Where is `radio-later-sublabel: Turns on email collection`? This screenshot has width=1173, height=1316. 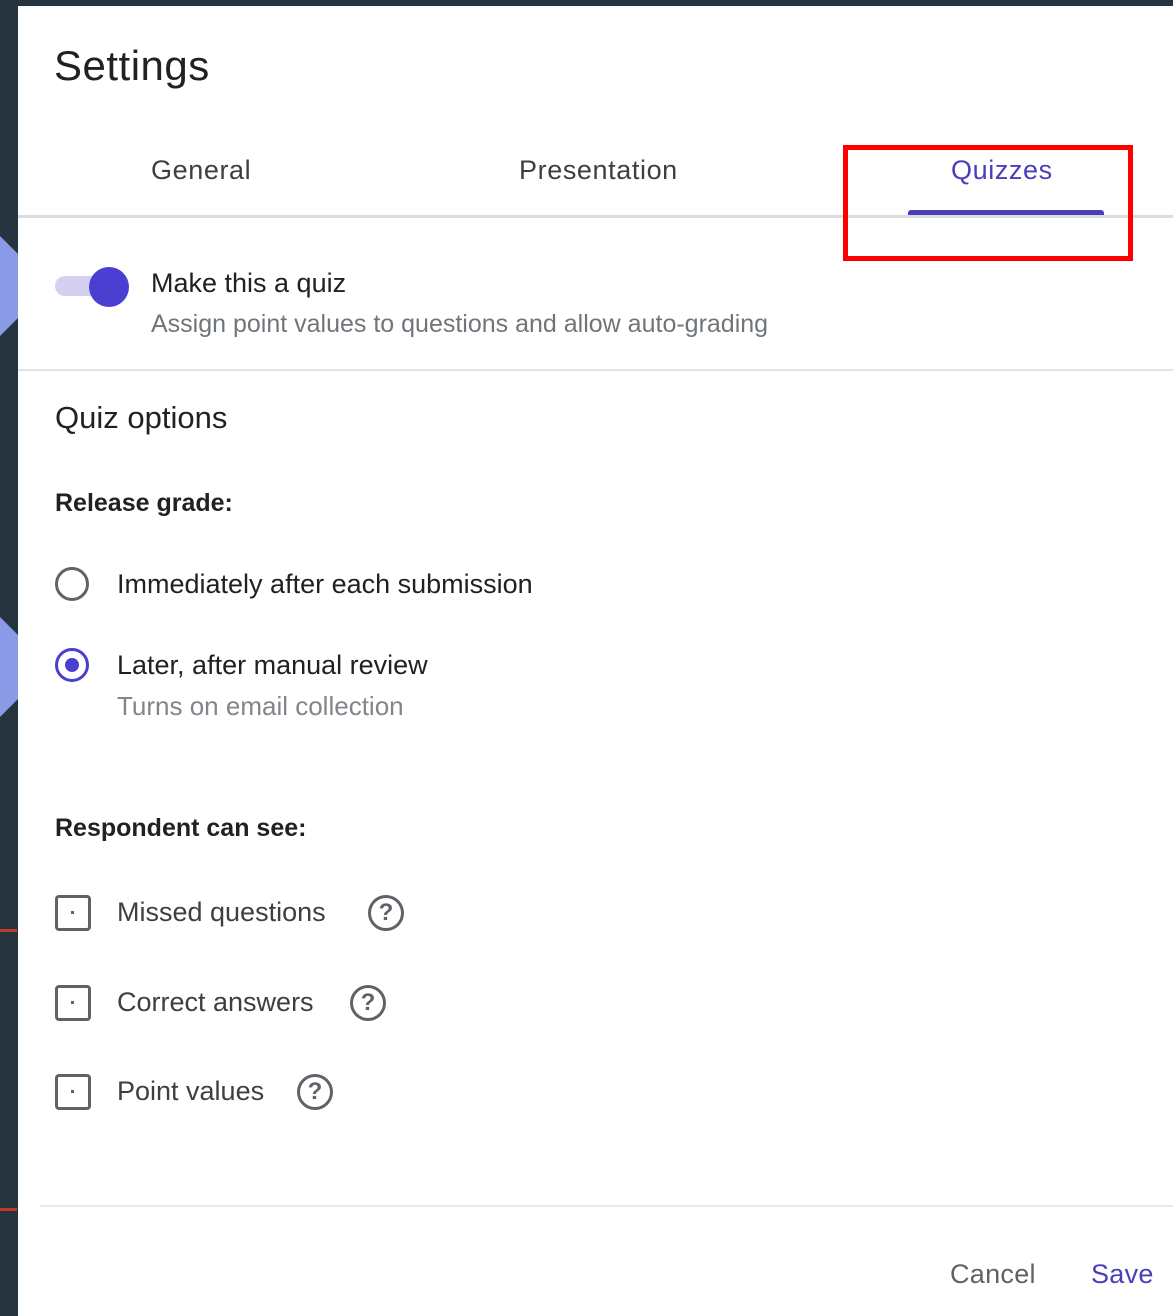
radio-later-sublabel: Turns on email collection is located at coordinates (260, 706).